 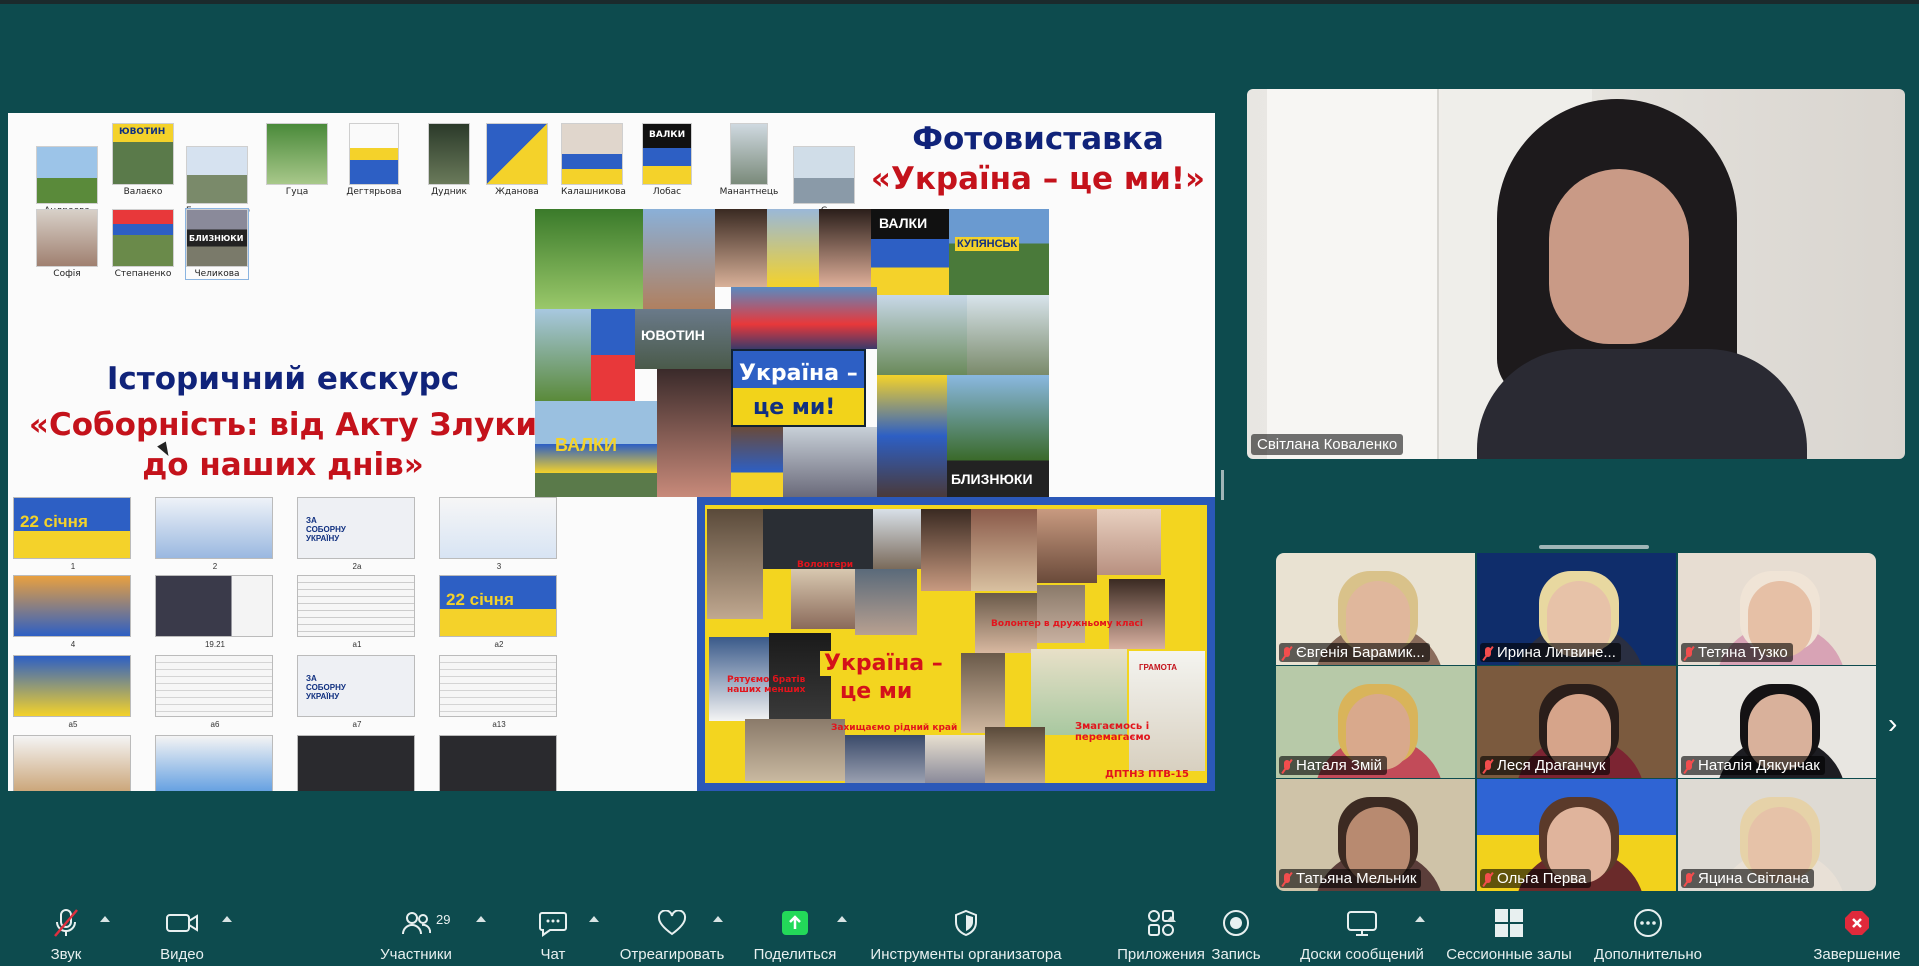 What do you see at coordinates (67, 181) in the screenshot?
I see `photo-thumb: Андреева` at bounding box center [67, 181].